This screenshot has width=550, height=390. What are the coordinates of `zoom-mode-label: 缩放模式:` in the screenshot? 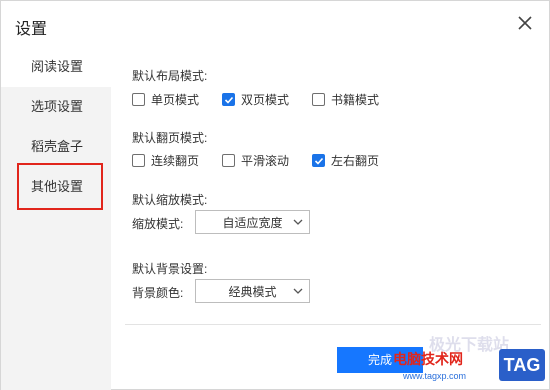 It's located at (158, 224).